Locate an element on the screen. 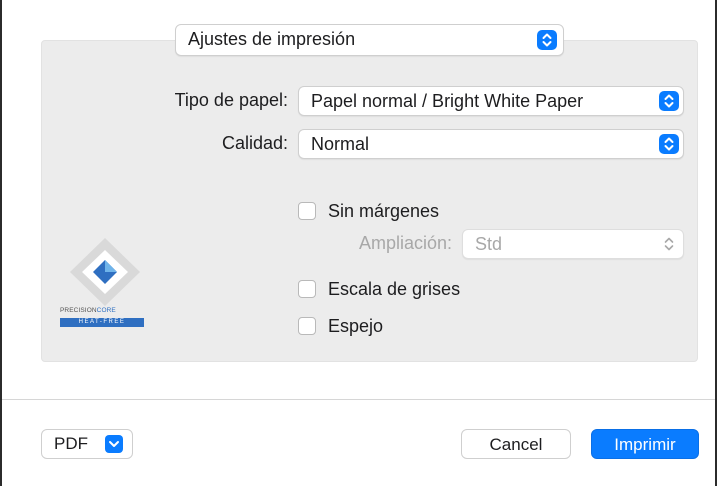 Image resolution: width=719 pixels, height=488 pixels. logo-text-heat-free: HEAT-FREE is located at coordinates (102, 322).